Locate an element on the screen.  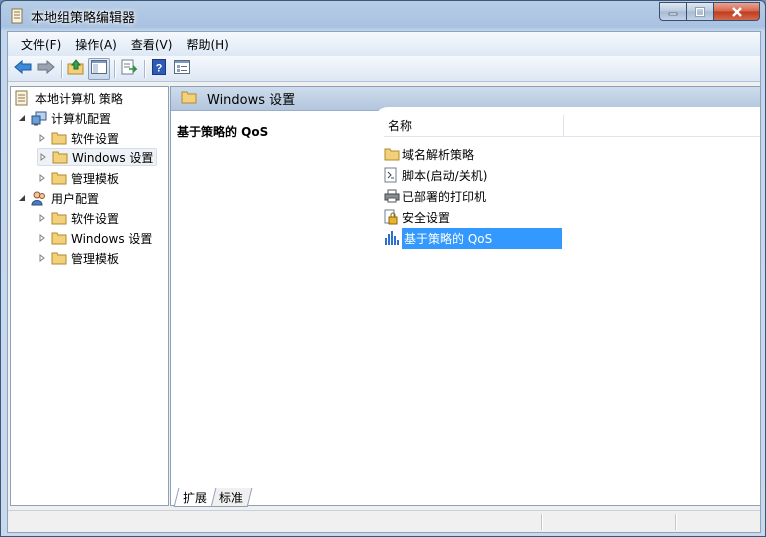
tree-node-user-windows-settings: Windows 设置 is located at coordinates (94, 238).